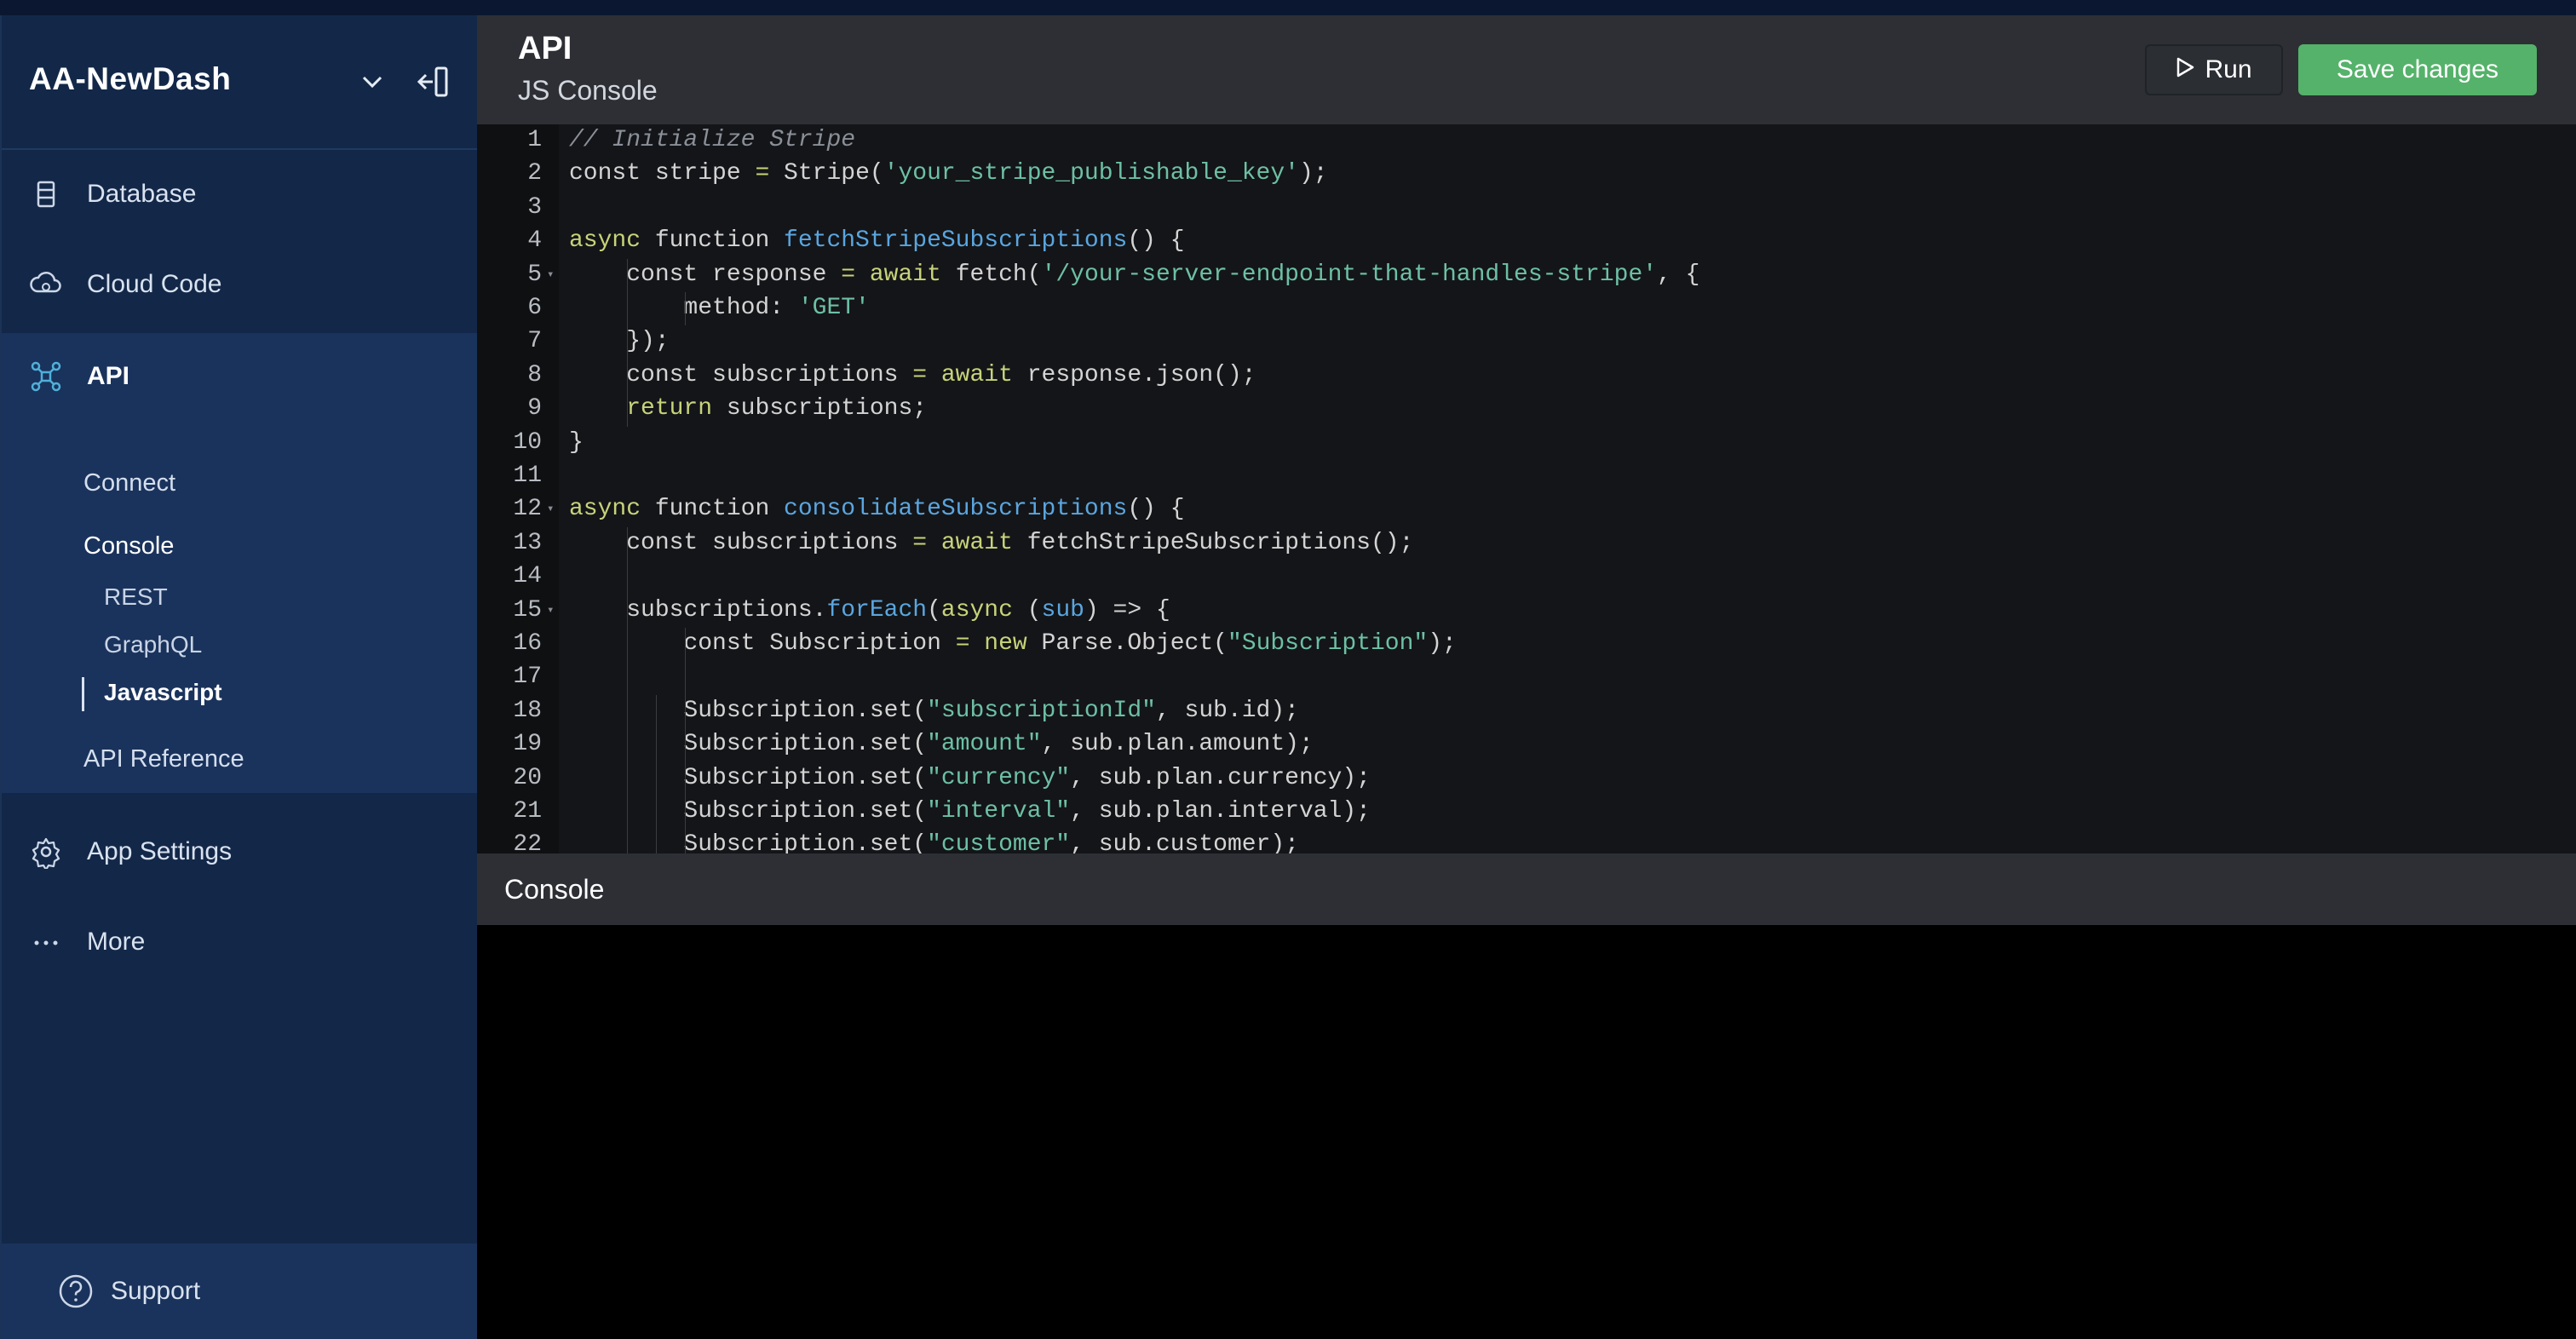 This screenshot has width=2576, height=1339. Describe the element at coordinates (1328, 643) in the screenshot. I see `code-token: "Subscription"` at that location.